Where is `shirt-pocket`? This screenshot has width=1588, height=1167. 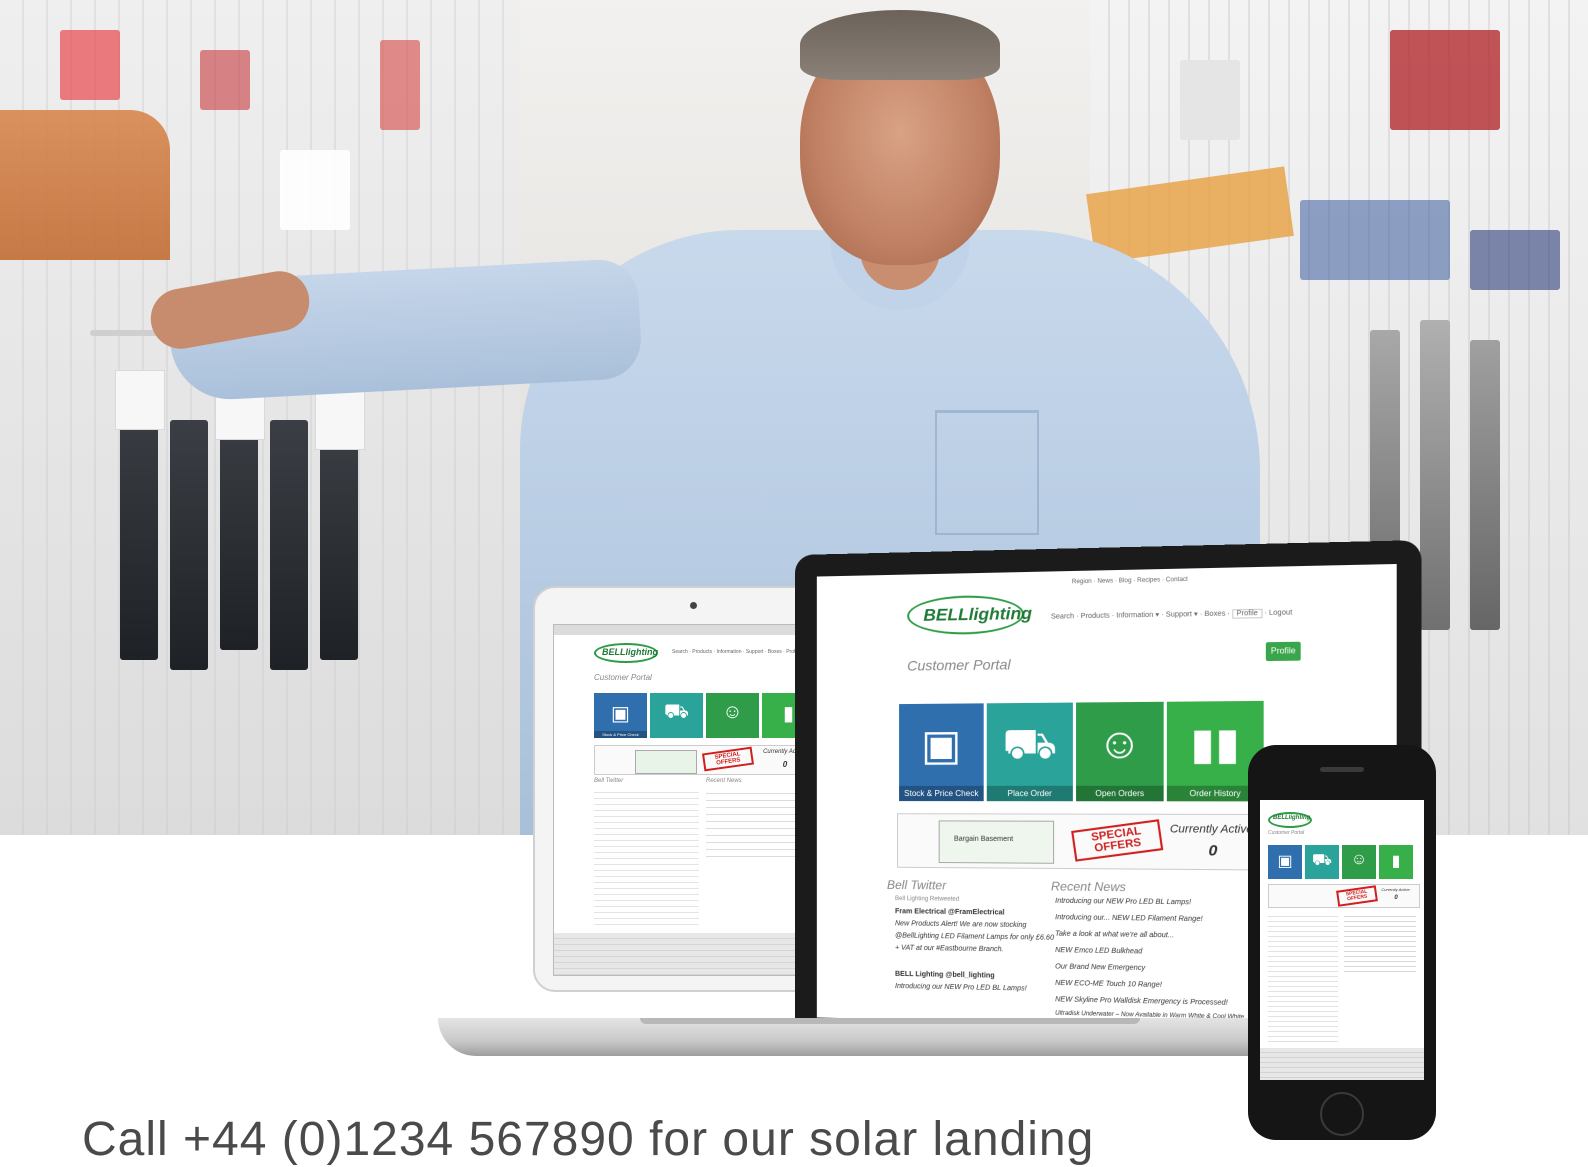
shirt-pocket is located at coordinates (987, 472).